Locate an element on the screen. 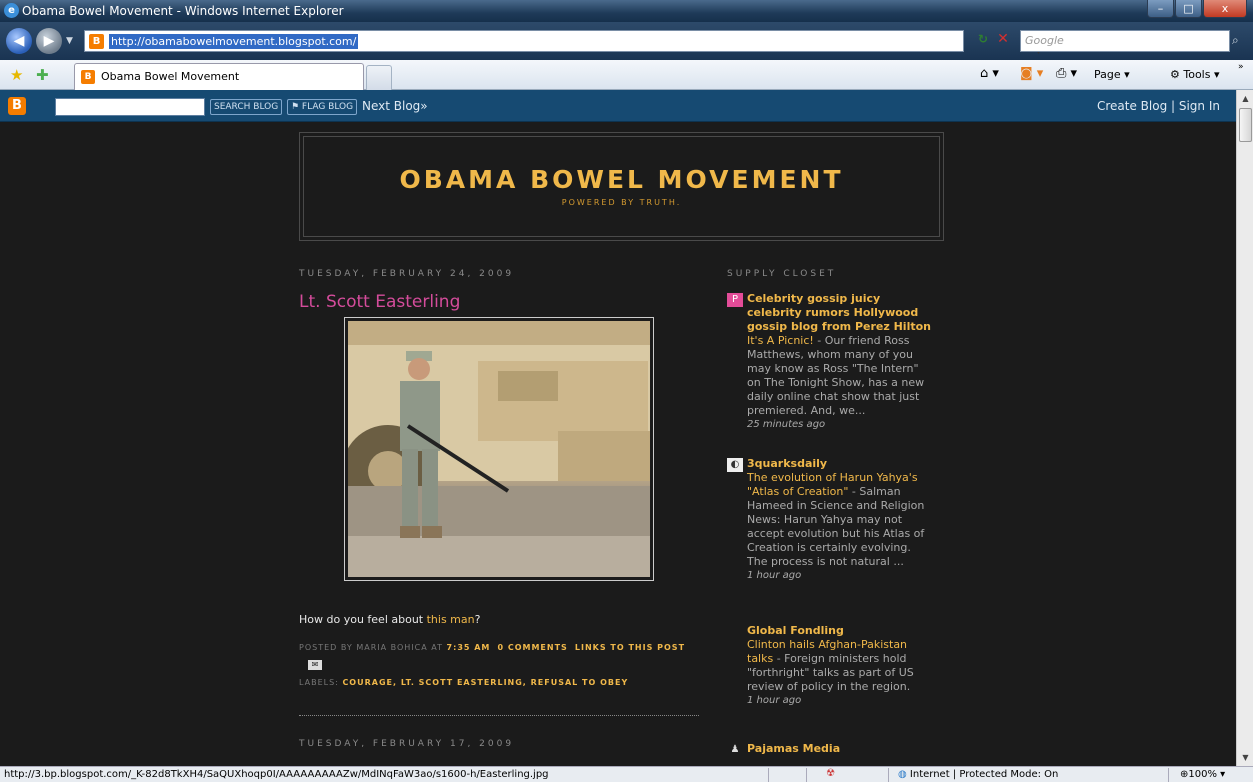 Image resolution: width=1253 pixels, height=782 pixels. gear-icon: ⚙ is located at coordinates (1177, 74).